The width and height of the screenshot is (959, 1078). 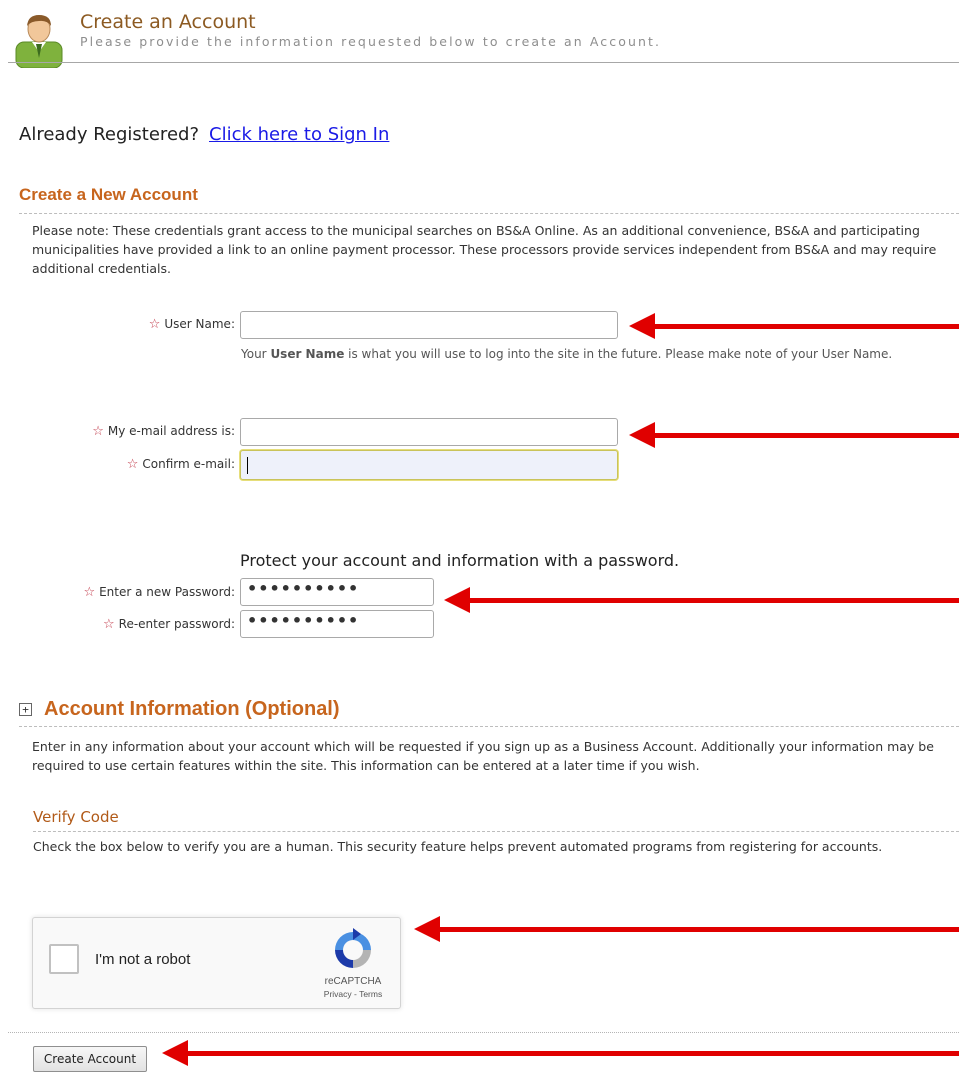 What do you see at coordinates (483, 62) in the screenshot?
I see `header-divider` at bounding box center [483, 62].